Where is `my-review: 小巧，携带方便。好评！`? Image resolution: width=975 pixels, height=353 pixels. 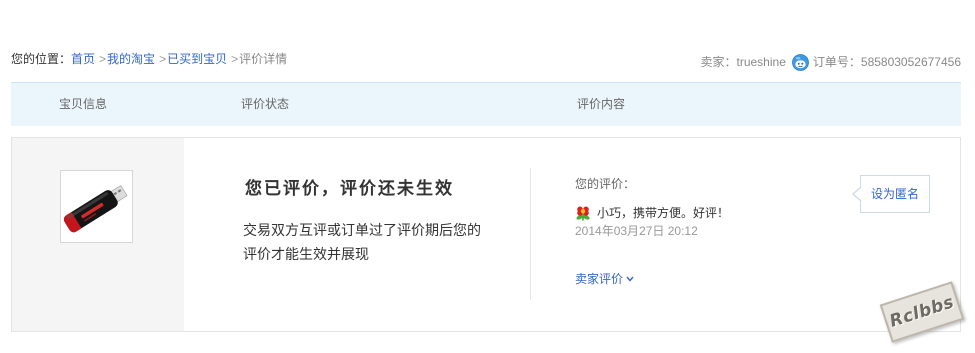 my-review: 小巧，携带方便。好评！ is located at coordinates (652, 213).